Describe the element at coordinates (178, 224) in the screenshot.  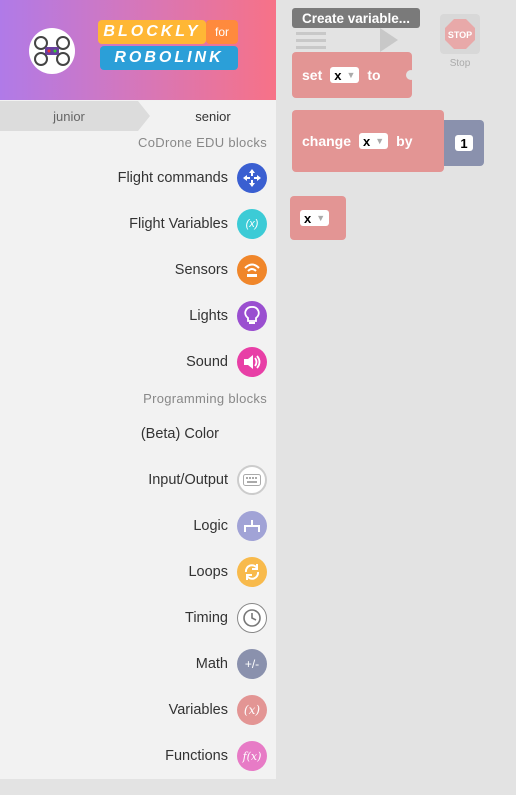
I see `category-label: Flight Variables` at that location.